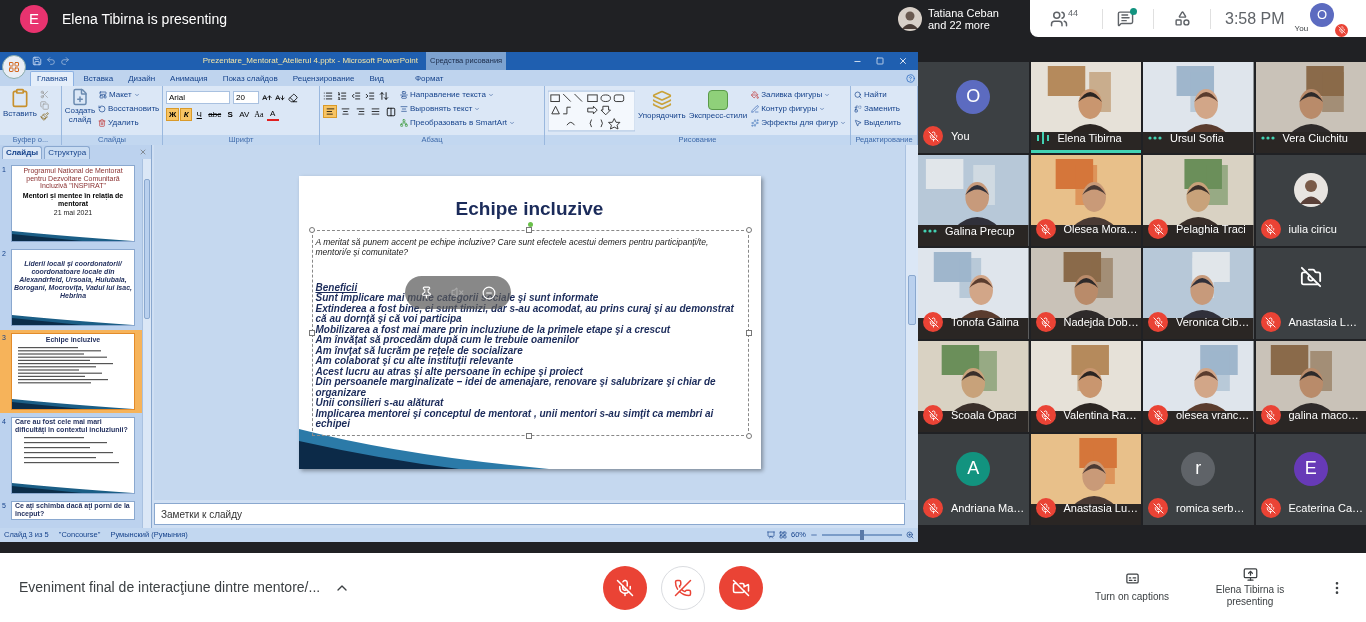 This screenshot has height=622, width=1366. Describe the element at coordinates (858, 95) in the screenshot. I see `search-icon` at that location.